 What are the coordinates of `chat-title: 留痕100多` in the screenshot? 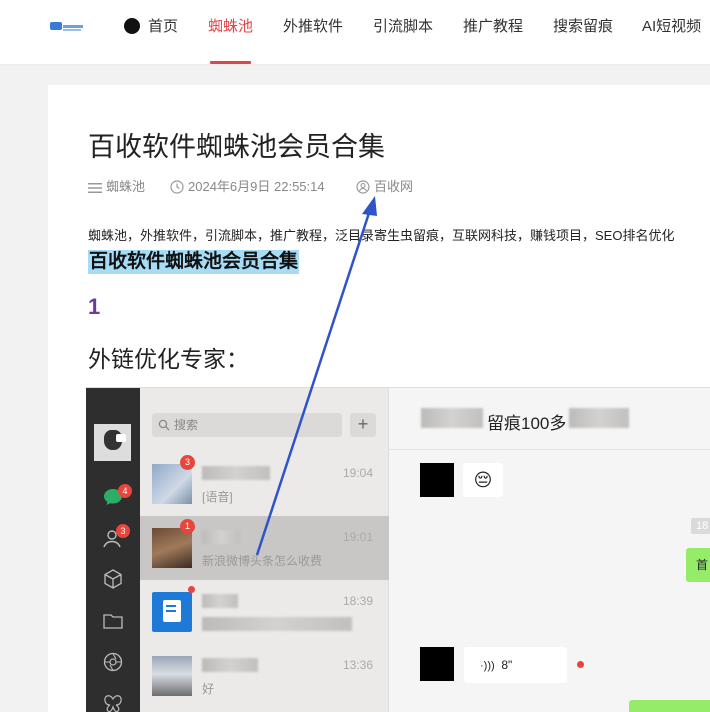 It's located at (527, 423).